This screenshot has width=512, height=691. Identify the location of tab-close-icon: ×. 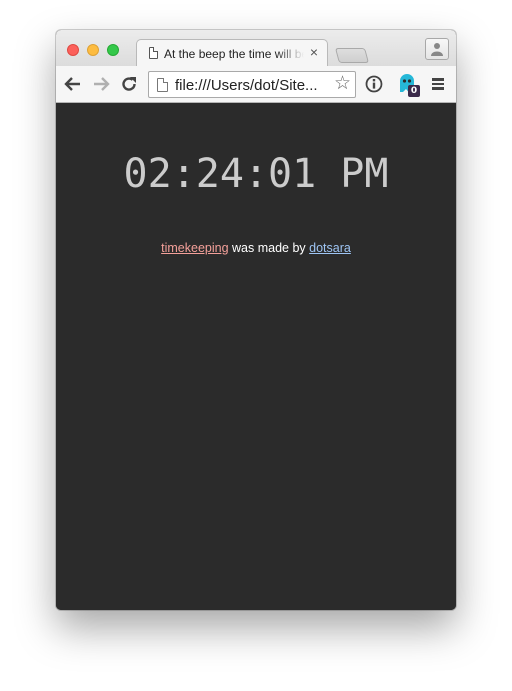
(314, 52).